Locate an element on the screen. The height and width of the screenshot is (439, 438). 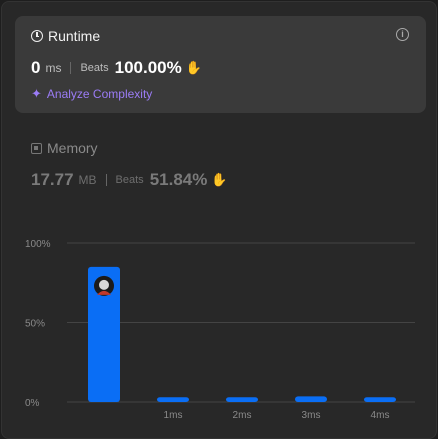
x-tick-label: 3ms is located at coordinates (311, 415).